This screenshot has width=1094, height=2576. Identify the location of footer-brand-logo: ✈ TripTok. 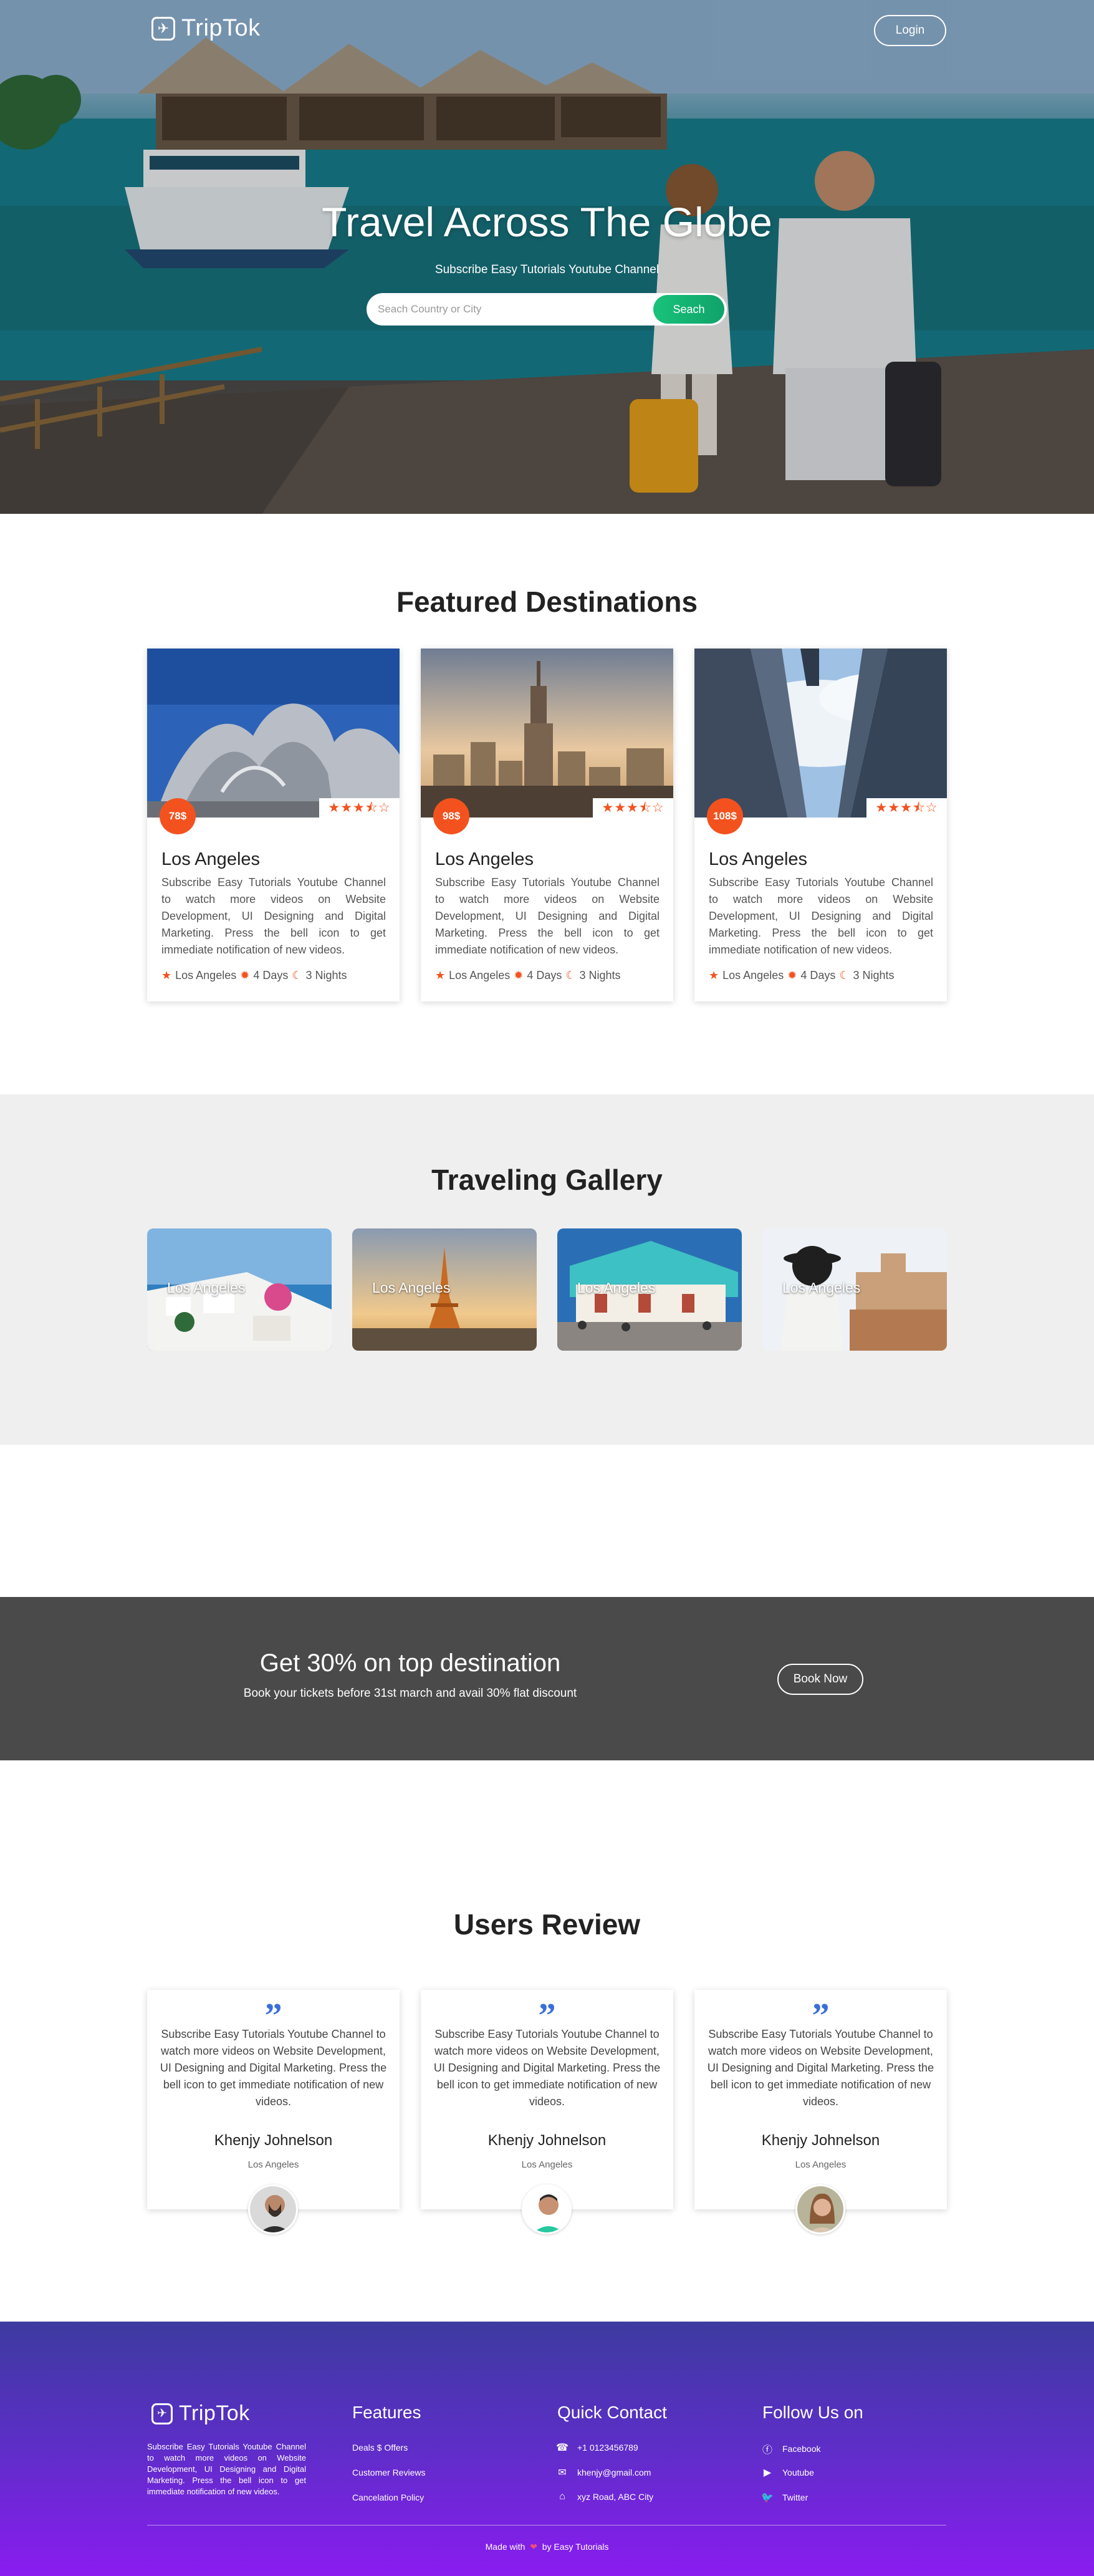
(200, 2413).